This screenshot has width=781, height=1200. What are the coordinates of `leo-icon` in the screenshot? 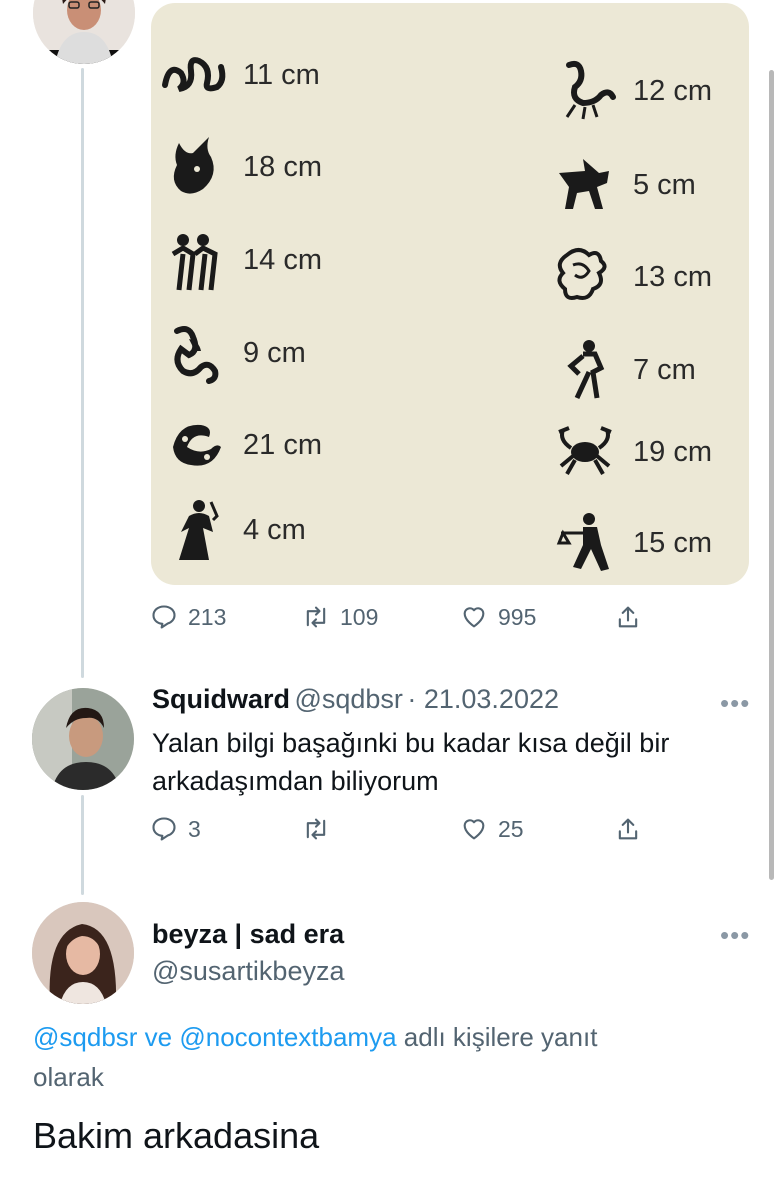 It's located at (582, 274).